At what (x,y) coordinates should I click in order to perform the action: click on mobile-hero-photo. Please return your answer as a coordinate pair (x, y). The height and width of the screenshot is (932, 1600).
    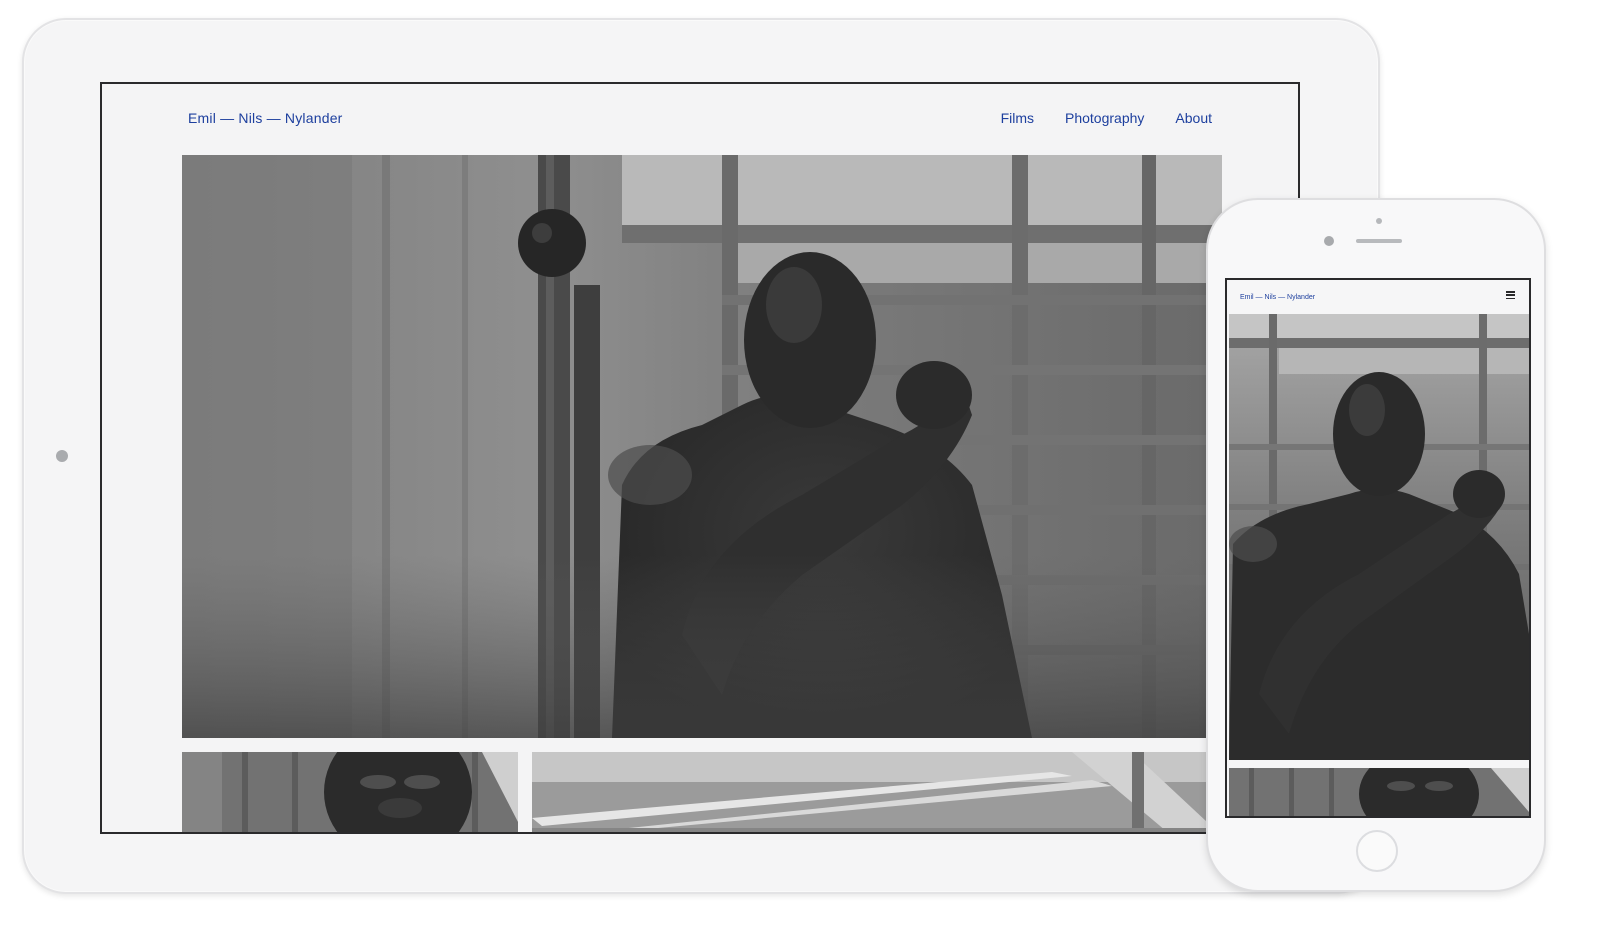
    Looking at the image, I should click on (1379, 537).